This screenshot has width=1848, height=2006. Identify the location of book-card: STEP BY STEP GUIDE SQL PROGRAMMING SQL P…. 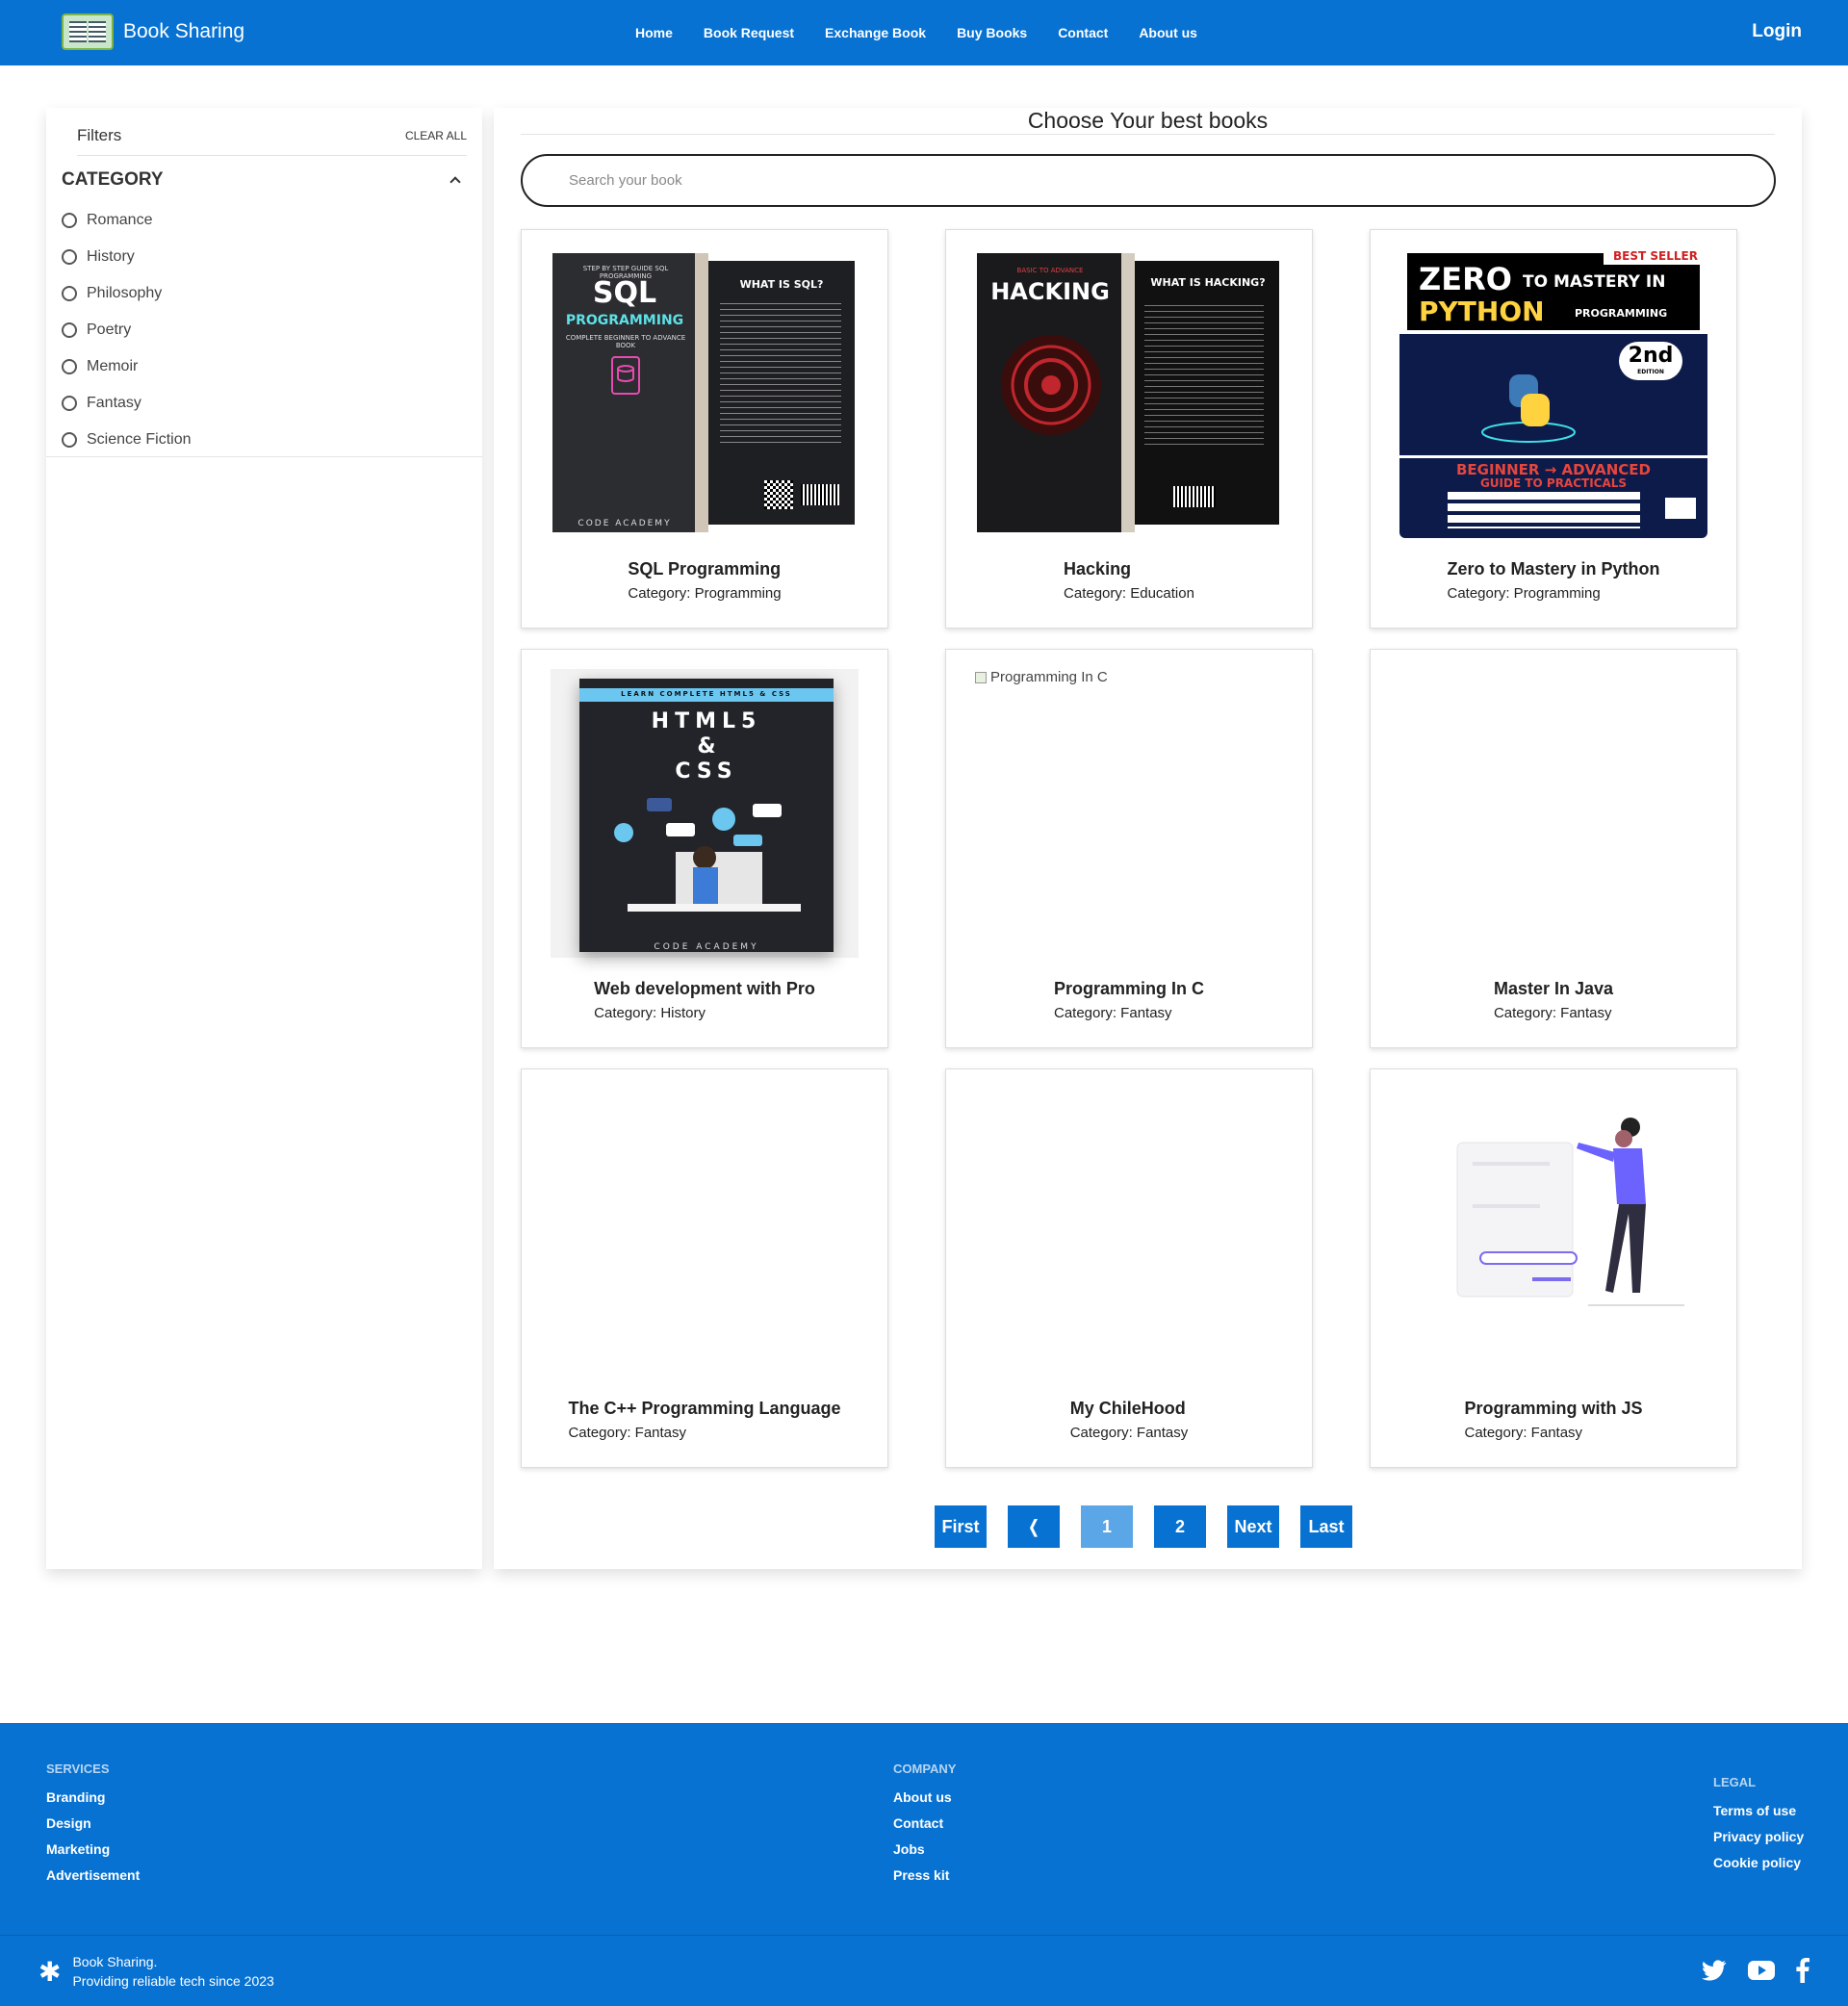
(704, 429).